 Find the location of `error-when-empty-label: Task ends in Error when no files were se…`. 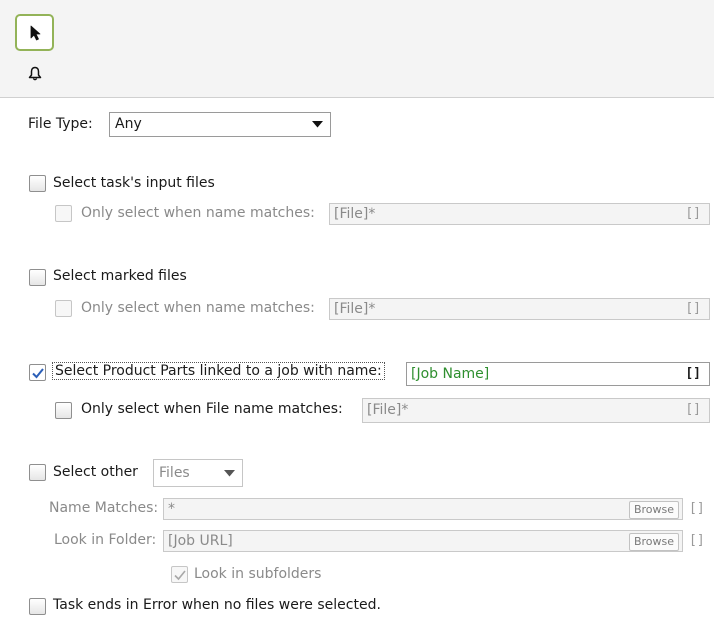

error-when-empty-label: Task ends in Error when no files were se… is located at coordinates (217, 605).